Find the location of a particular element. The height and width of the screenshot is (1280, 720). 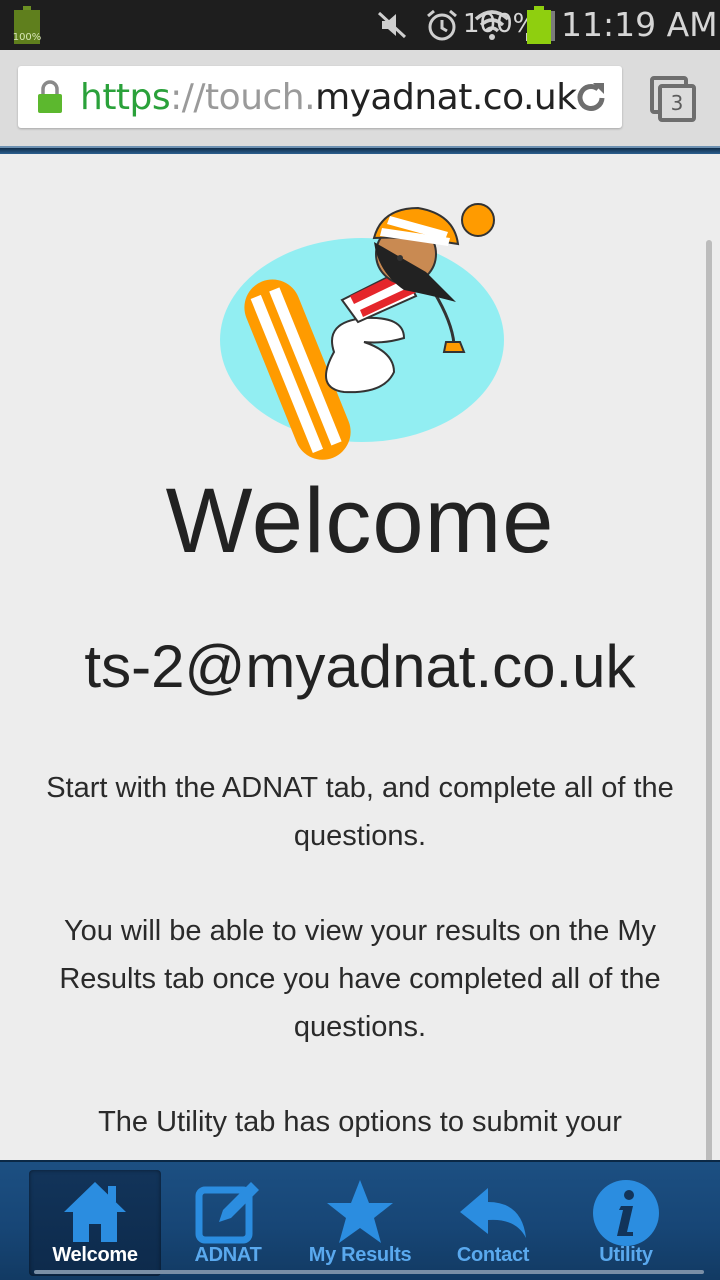

snowboarder-illustration is located at coordinates (362, 331).